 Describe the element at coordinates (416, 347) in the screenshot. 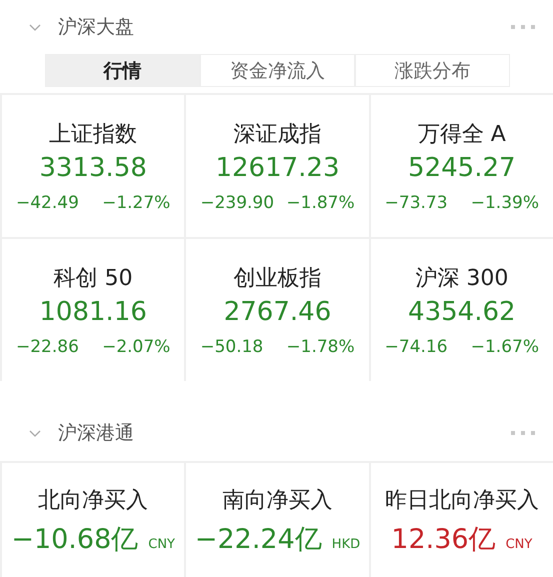

I see `change-value: −74.16` at that location.